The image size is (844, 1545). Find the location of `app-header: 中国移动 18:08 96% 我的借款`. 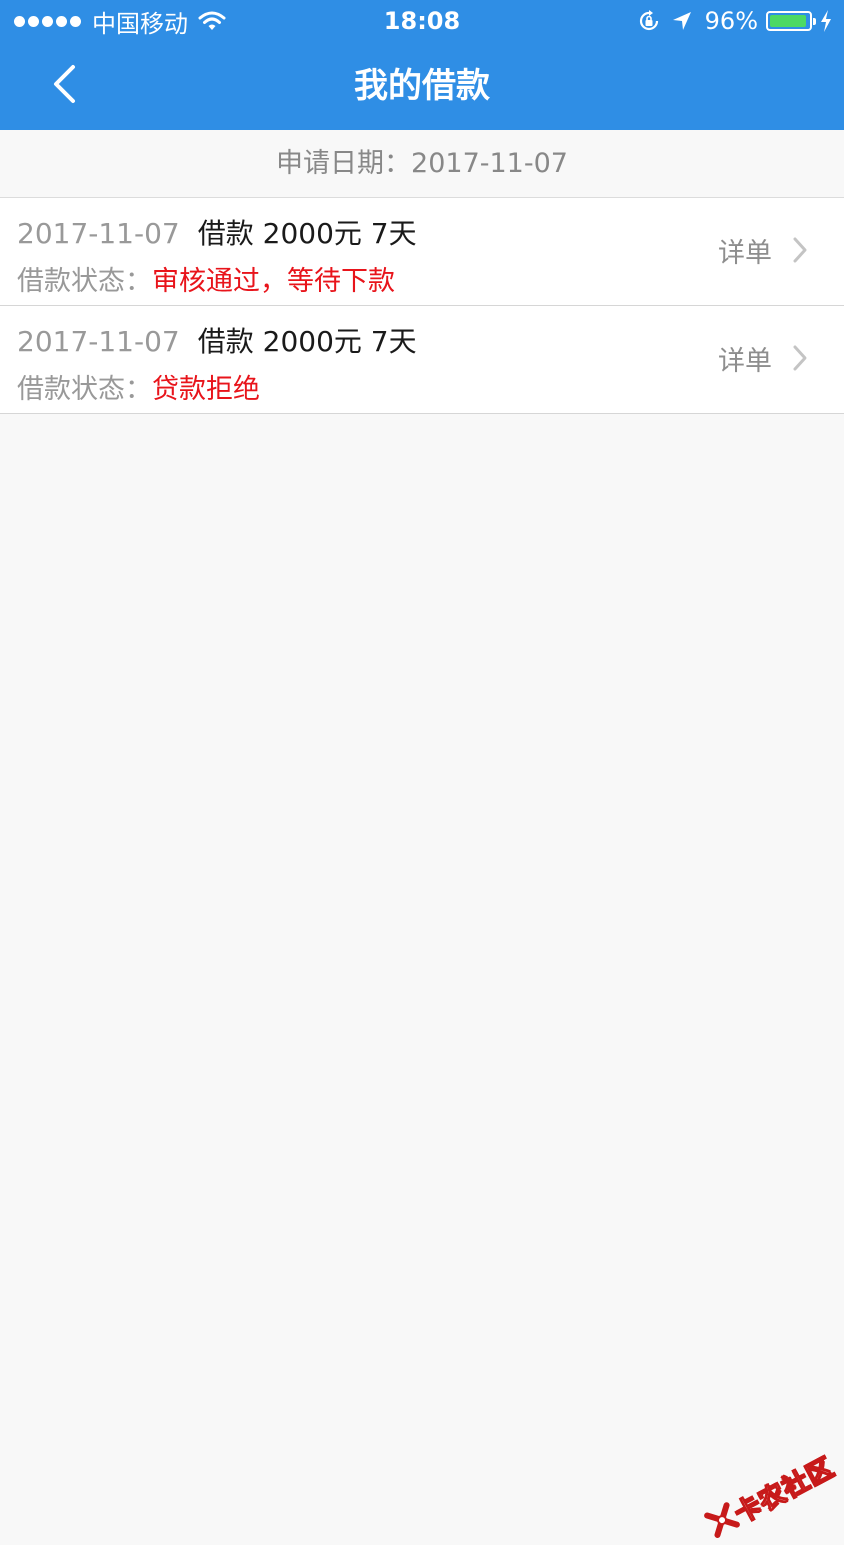

app-header: 中国移动 18:08 96% 我的借款 is located at coordinates (422, 65).